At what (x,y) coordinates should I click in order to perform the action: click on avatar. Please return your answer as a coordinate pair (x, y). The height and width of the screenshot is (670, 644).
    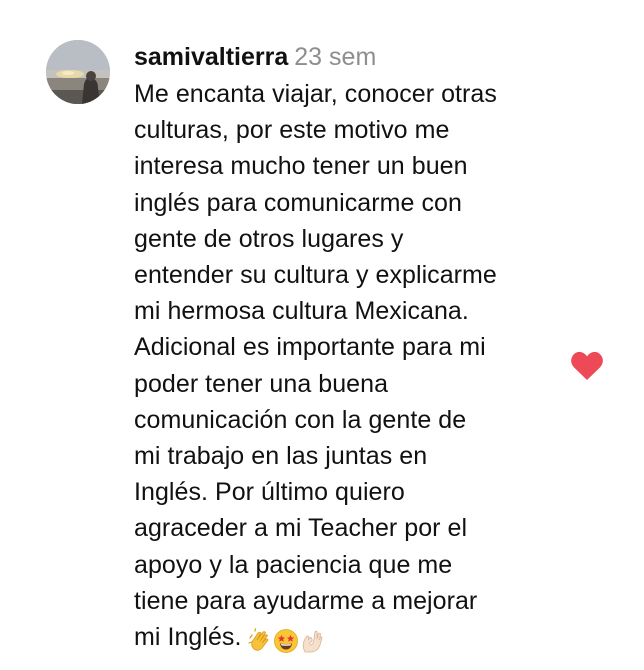
    Looking at the image, I should click on (78, 72).